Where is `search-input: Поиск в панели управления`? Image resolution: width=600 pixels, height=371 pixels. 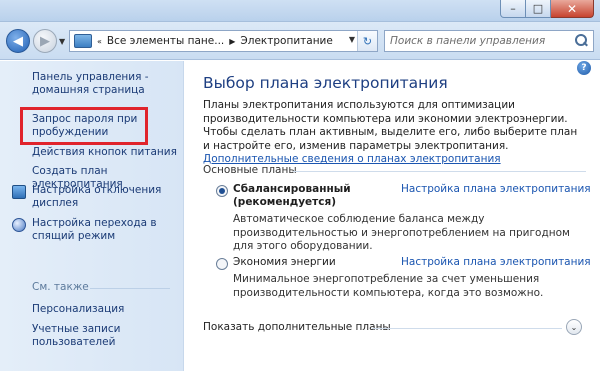
search-input: Поиск в панели управления is located at coordinates (478, 41).